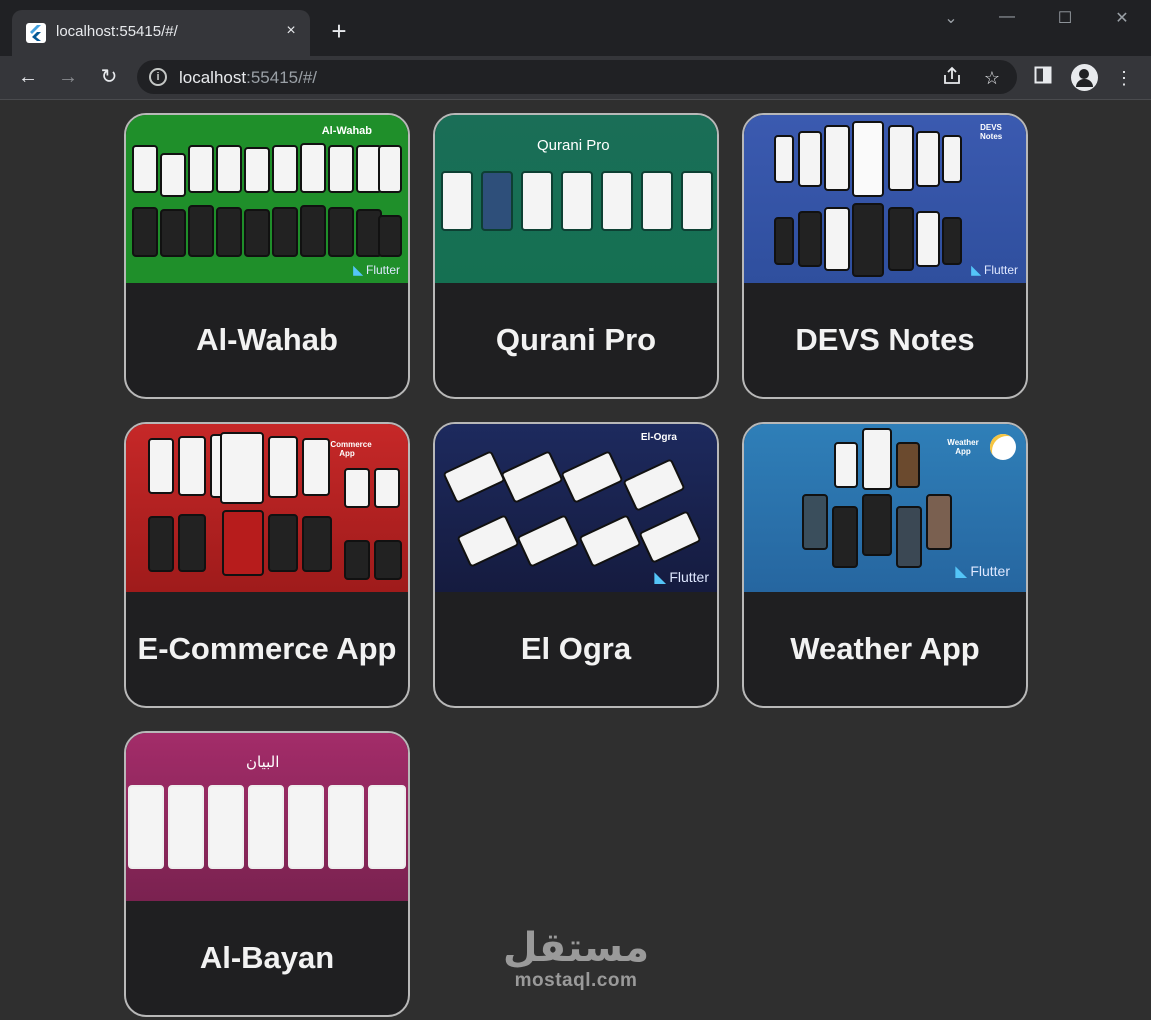 The width and height of the screenshot is (1151, 1020). What do you see at coordinates (1007, 20) in the screenshot?
I see `minimize-button: —` at bounding box center [1007, 20].